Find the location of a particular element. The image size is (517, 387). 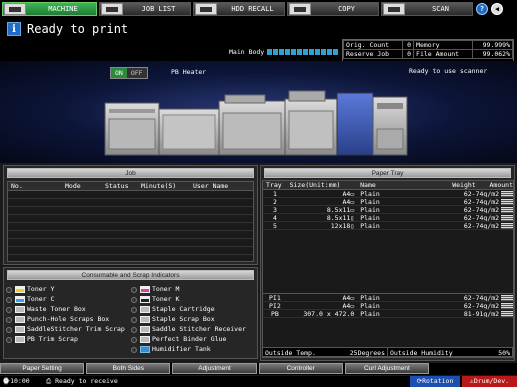

job-table: No. Mode Status Minute(S) User Name is located at coordinates (130, 221).